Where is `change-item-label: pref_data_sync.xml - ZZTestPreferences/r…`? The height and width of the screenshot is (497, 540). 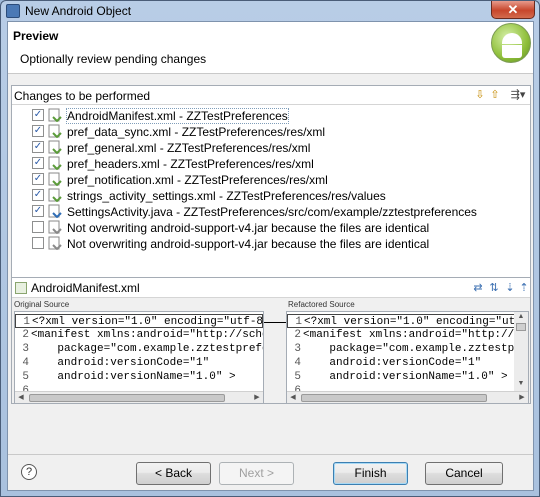
change-item-label: pref_data_sync.xml - ZZTestPreferences/r… is located at coordinates (196, 132).